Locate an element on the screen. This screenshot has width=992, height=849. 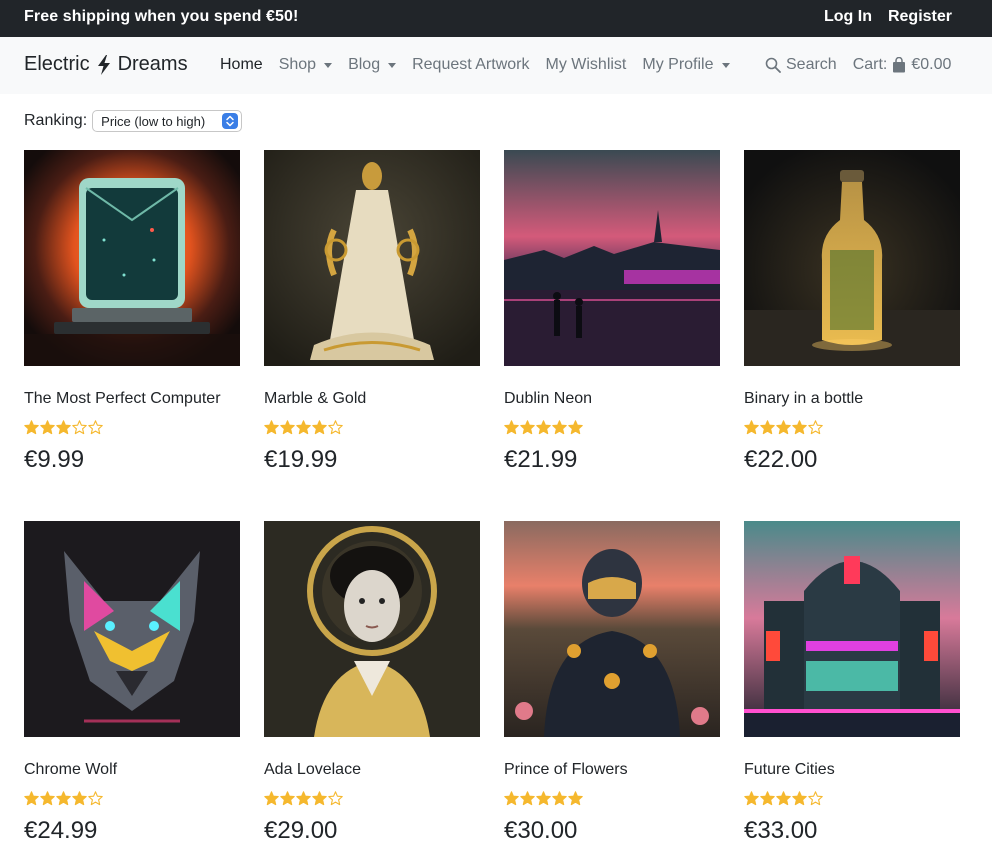
nav-profile: My Profile is located at coordinates (686, 65).